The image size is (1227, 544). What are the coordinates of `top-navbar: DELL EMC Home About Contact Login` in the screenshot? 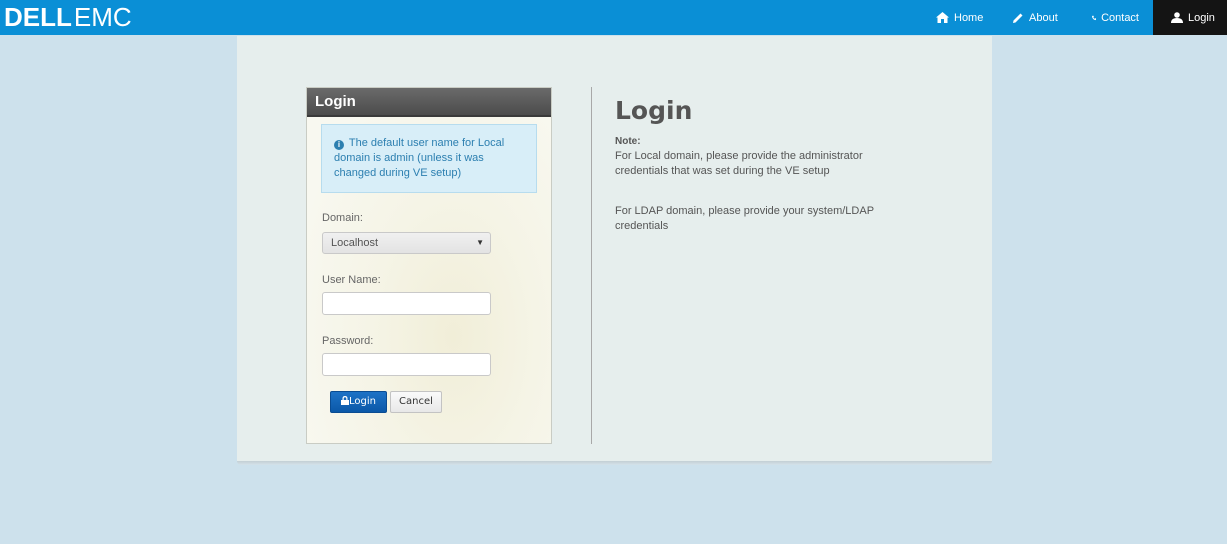 It's located at (613, 17).